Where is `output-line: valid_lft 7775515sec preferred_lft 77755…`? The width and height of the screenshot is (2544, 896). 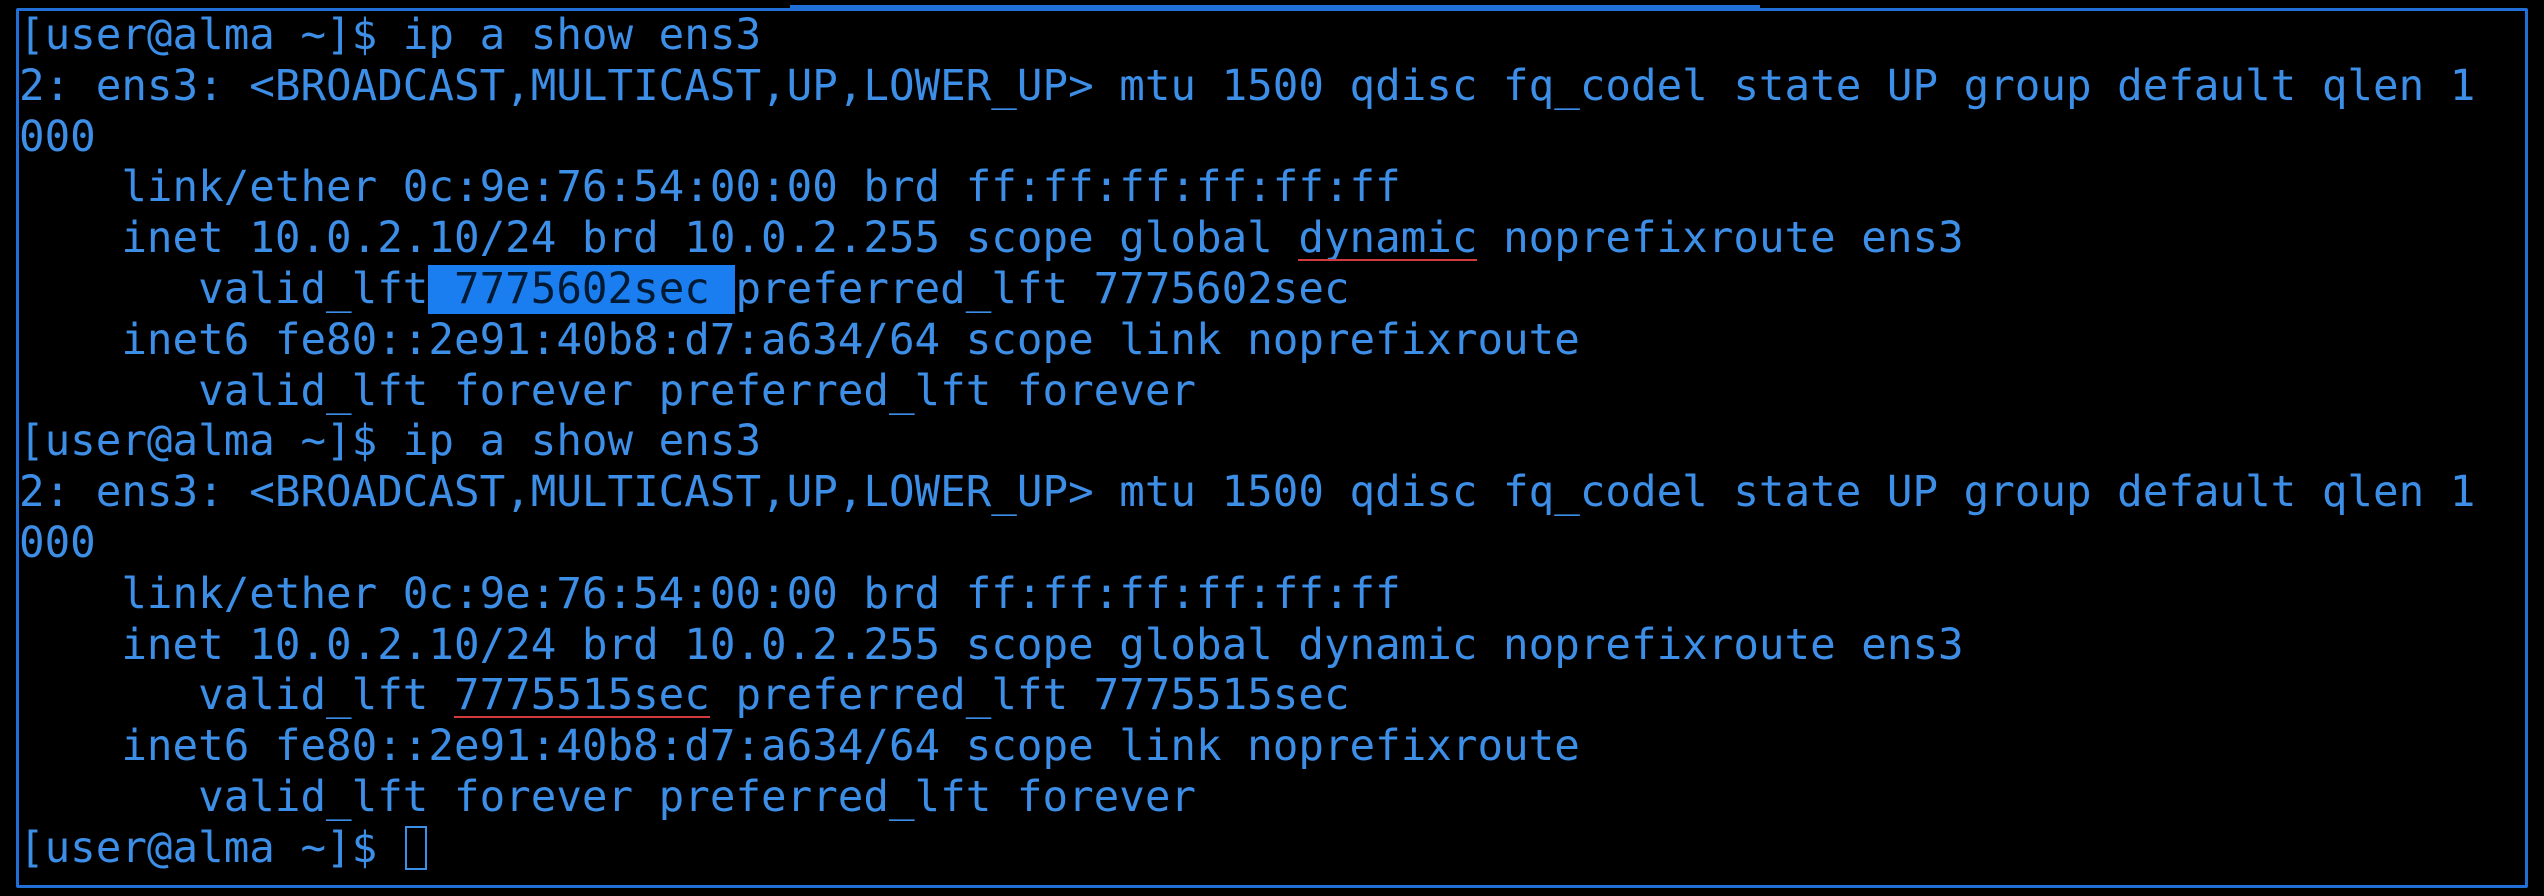
output-line: valid_lft 7775515sec preferred_lft 77755… is located at coordinates (1247, 696).